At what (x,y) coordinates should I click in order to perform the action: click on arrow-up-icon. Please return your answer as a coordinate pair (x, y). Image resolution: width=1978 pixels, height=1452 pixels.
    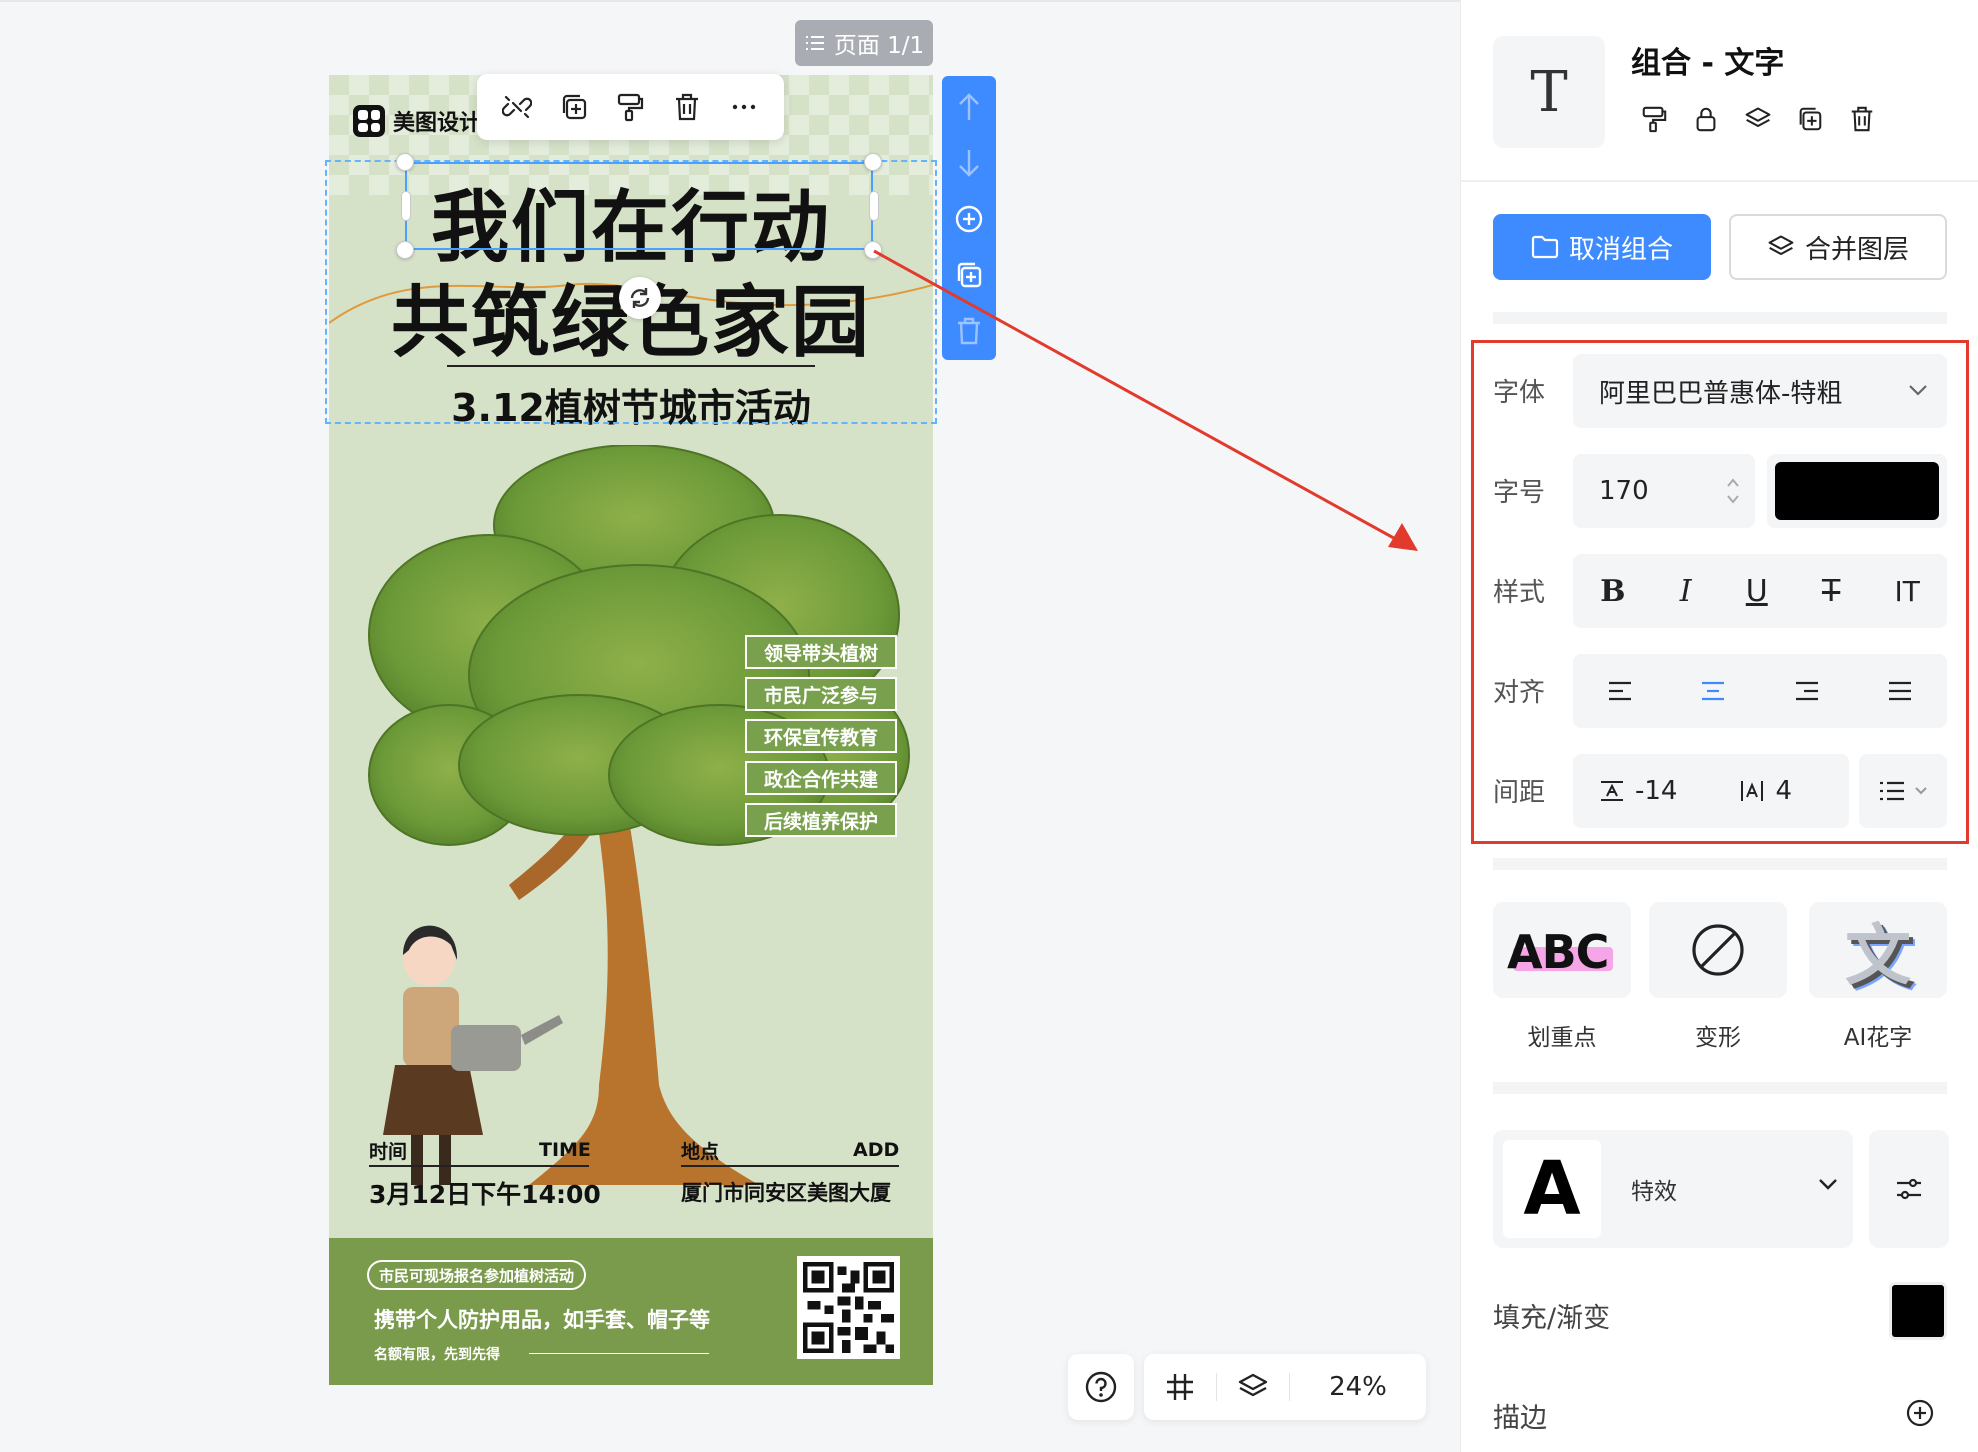
    Looking at the image, I should click on (969, 107).